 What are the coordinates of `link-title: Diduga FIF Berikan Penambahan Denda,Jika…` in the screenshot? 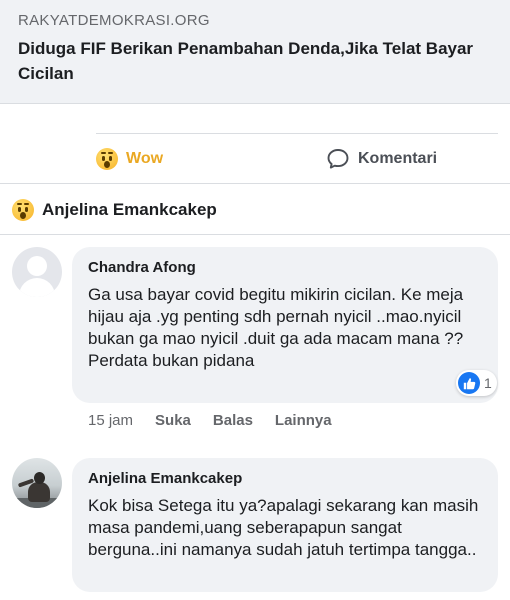 It's located at (253, 61).